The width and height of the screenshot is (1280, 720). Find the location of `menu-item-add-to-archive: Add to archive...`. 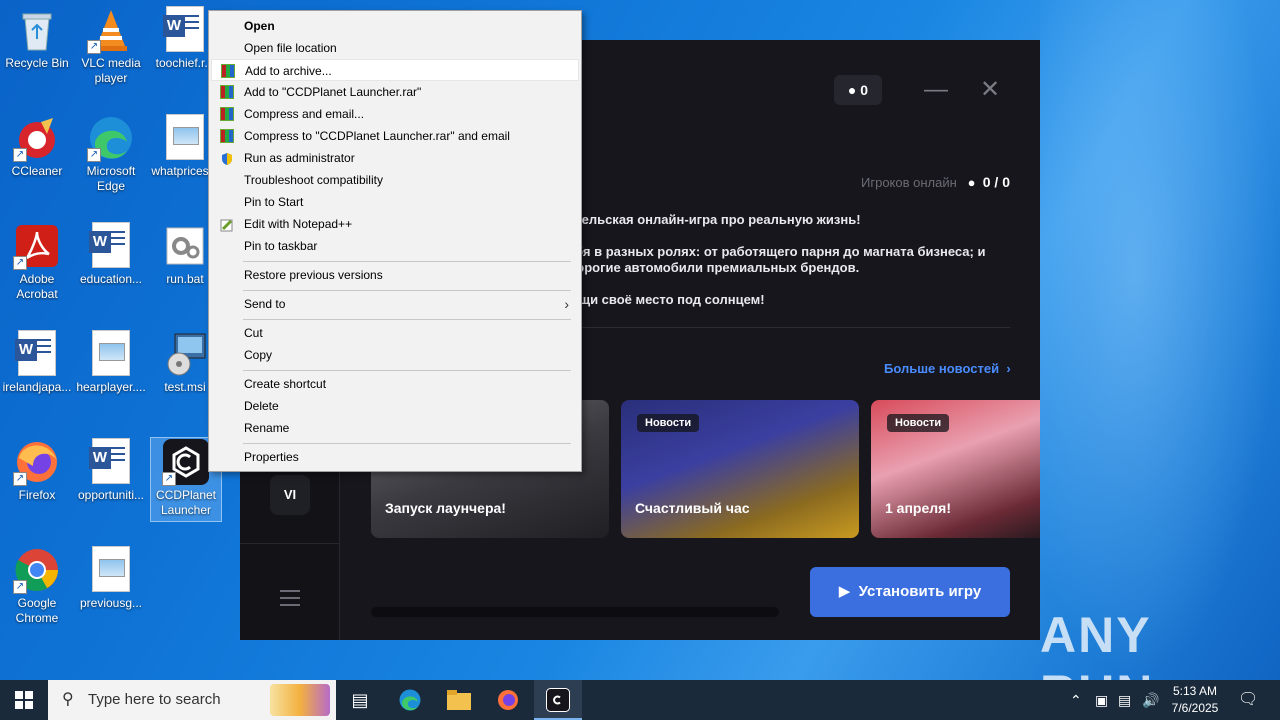

menu-item-add-to-archive: Add to archive... is located at coordinates (395, 70).